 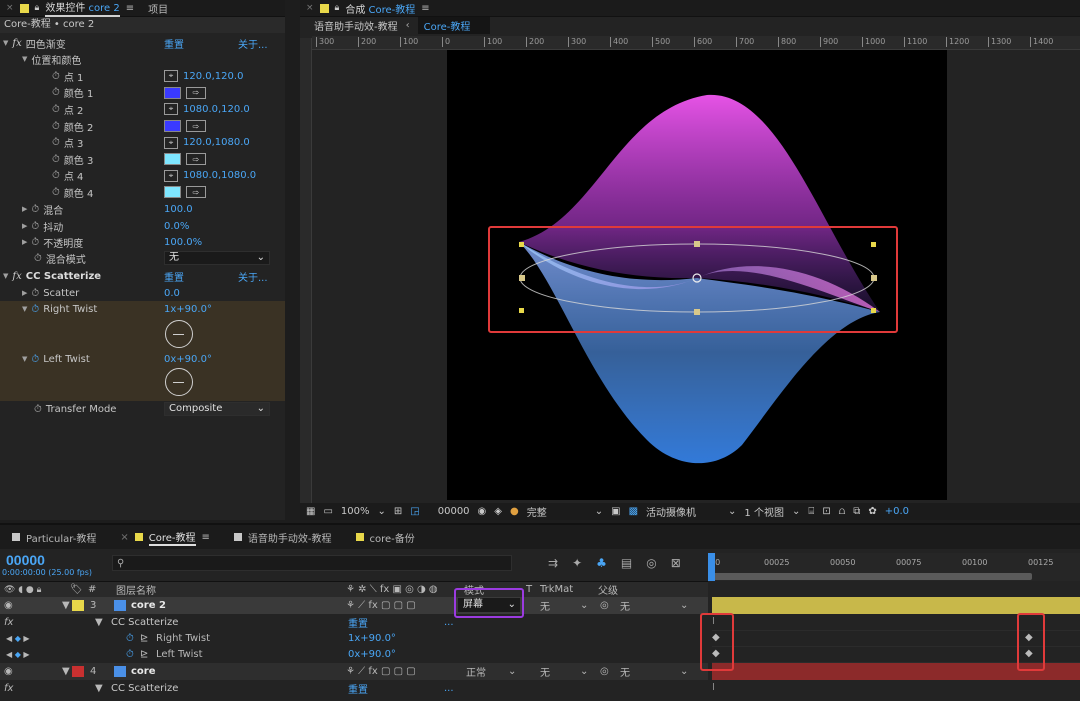 What do you see at coordinates (354, 671) in the screenshot?
I see `layer-row-core: ◉ ▼ 4 core ⚘ ⟋ fx ▢ ▢ ▢ 正常 ⌄ 无 ⌄ ◎ 无 ⌄` at bounding box center [354, 671].